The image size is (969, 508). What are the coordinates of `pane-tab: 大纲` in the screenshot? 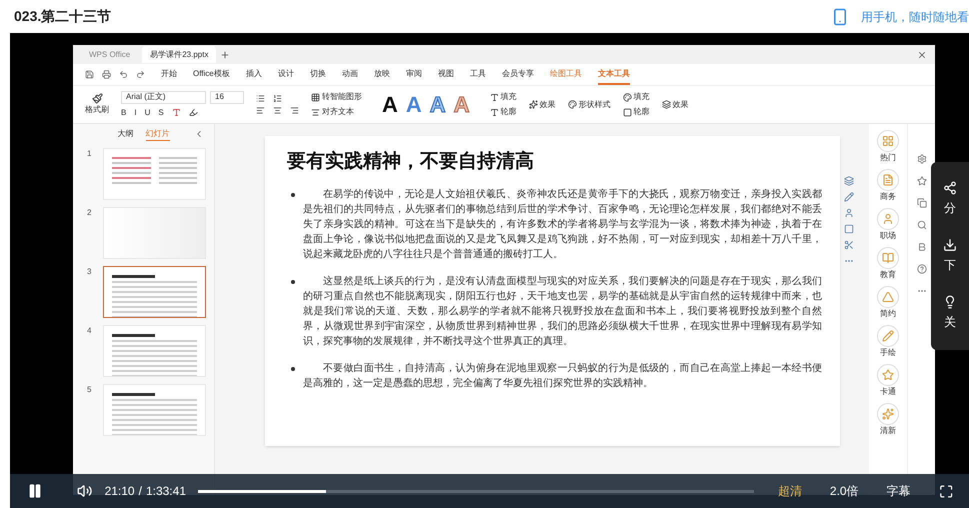 It's located at (126, 134).